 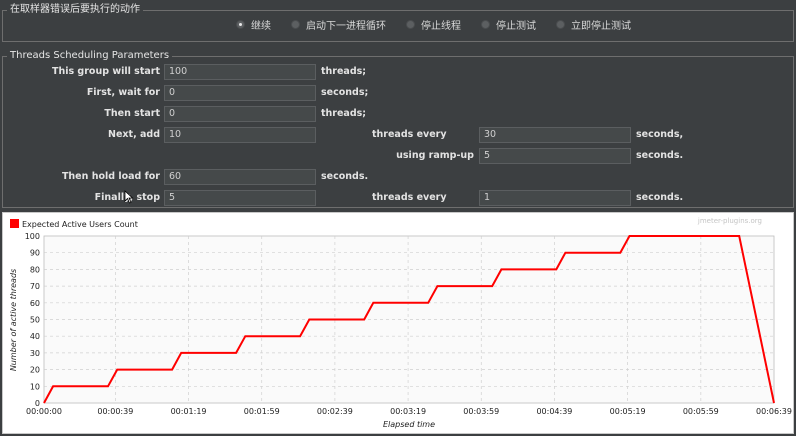 I want to click on initial-delay-label: First, wait for, so click(x=123, y=92).